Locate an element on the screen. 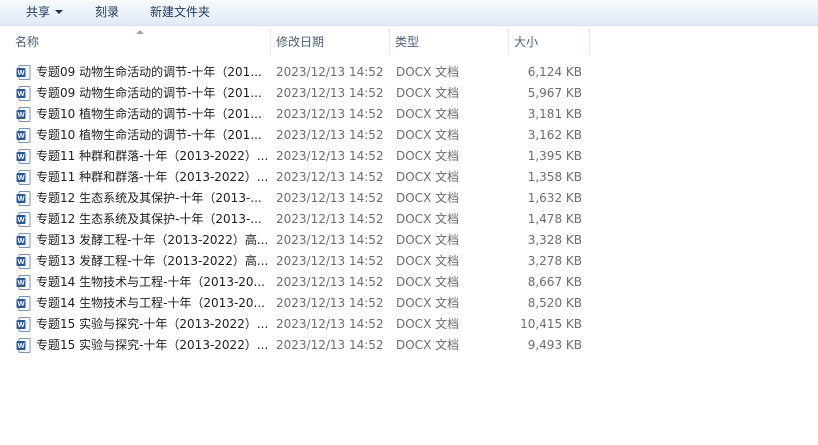 Image resolution: width=818 pixels, height=445 pixels. command-bar: 共享 刻录 新建文件夹 is located at coordinates (409, 13).